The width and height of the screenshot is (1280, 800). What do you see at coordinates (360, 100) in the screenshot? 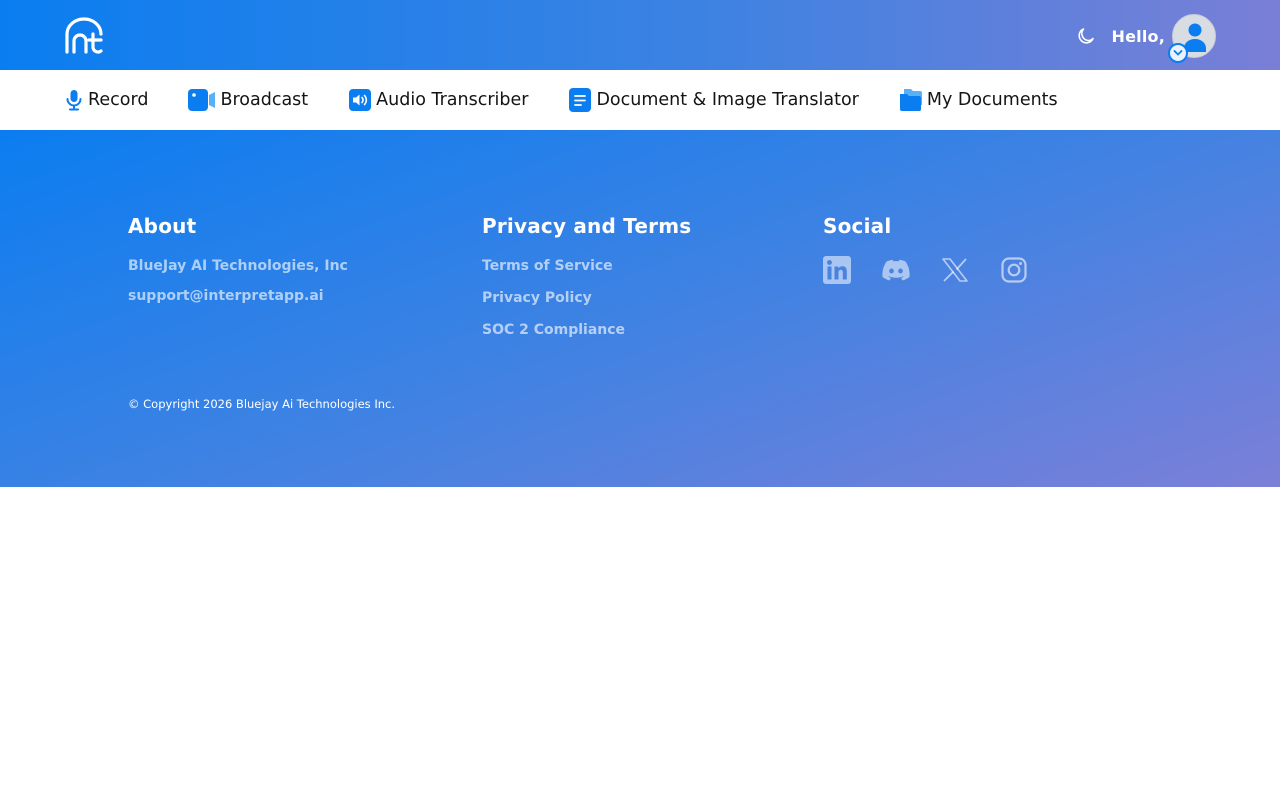
I see `speaker-icon` at bounding box center [360, 100].